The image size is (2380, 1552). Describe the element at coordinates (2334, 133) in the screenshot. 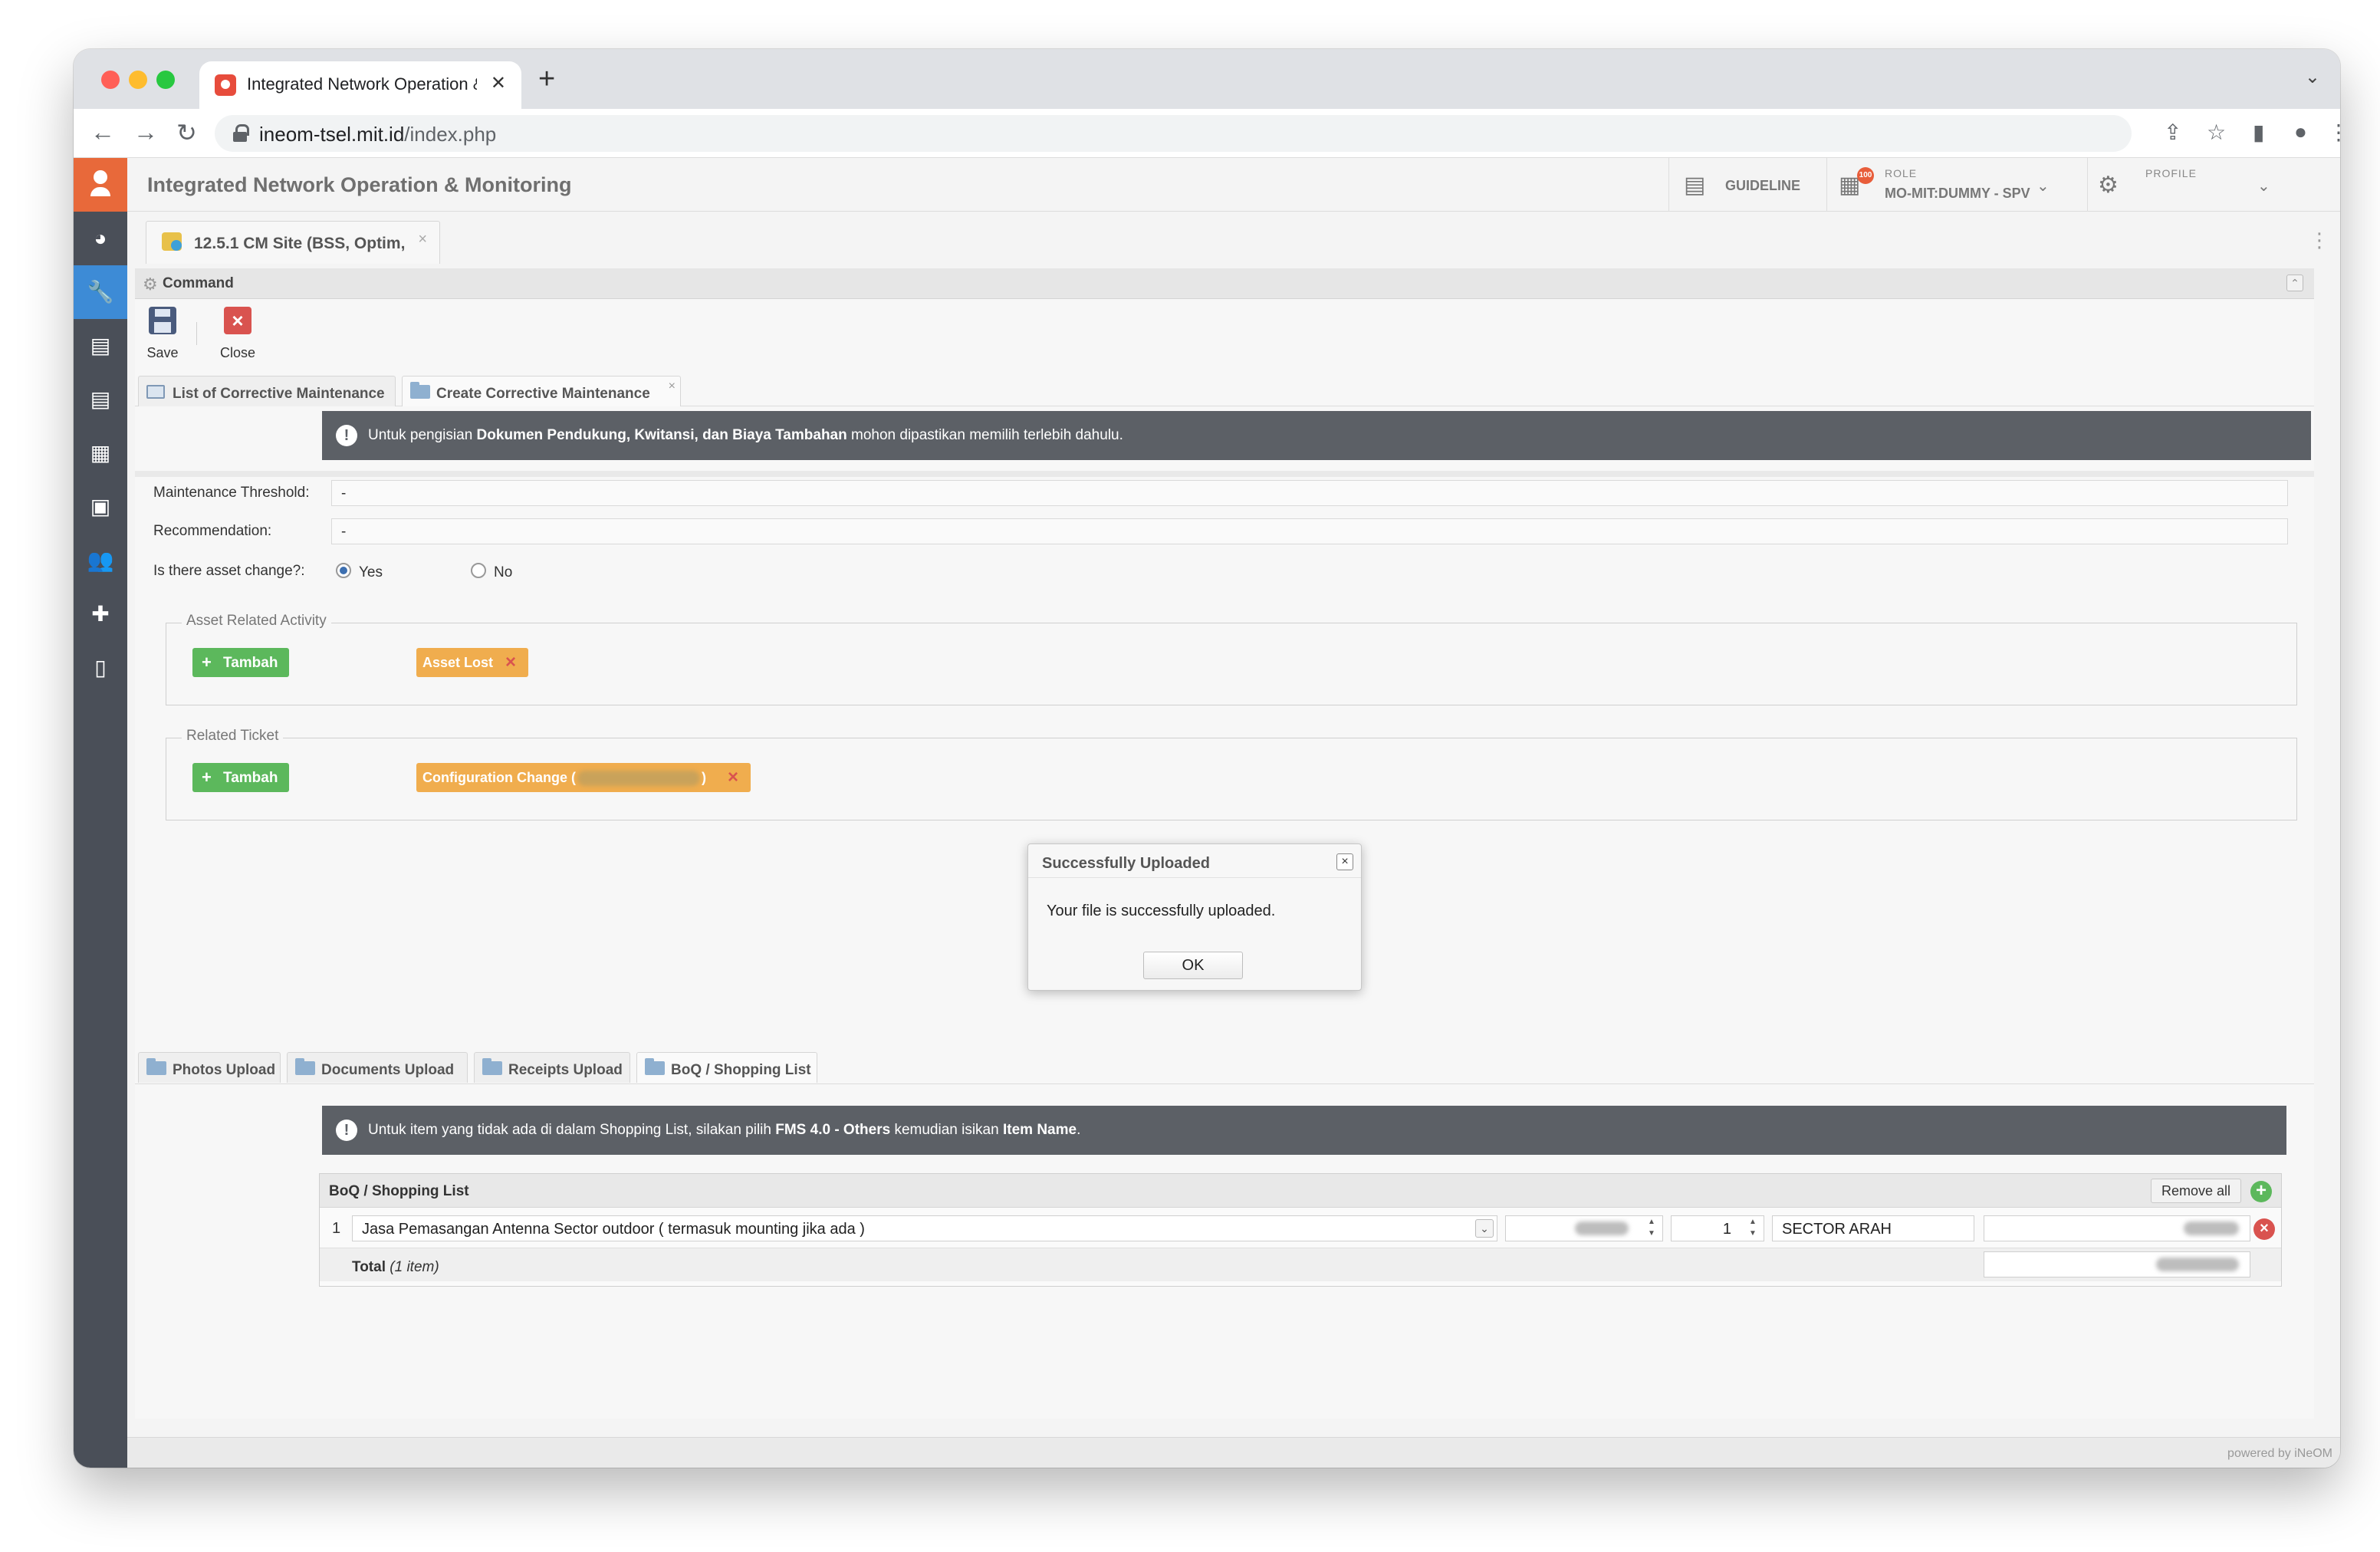

I see `browser-menu-icon: ⋮` at that location.